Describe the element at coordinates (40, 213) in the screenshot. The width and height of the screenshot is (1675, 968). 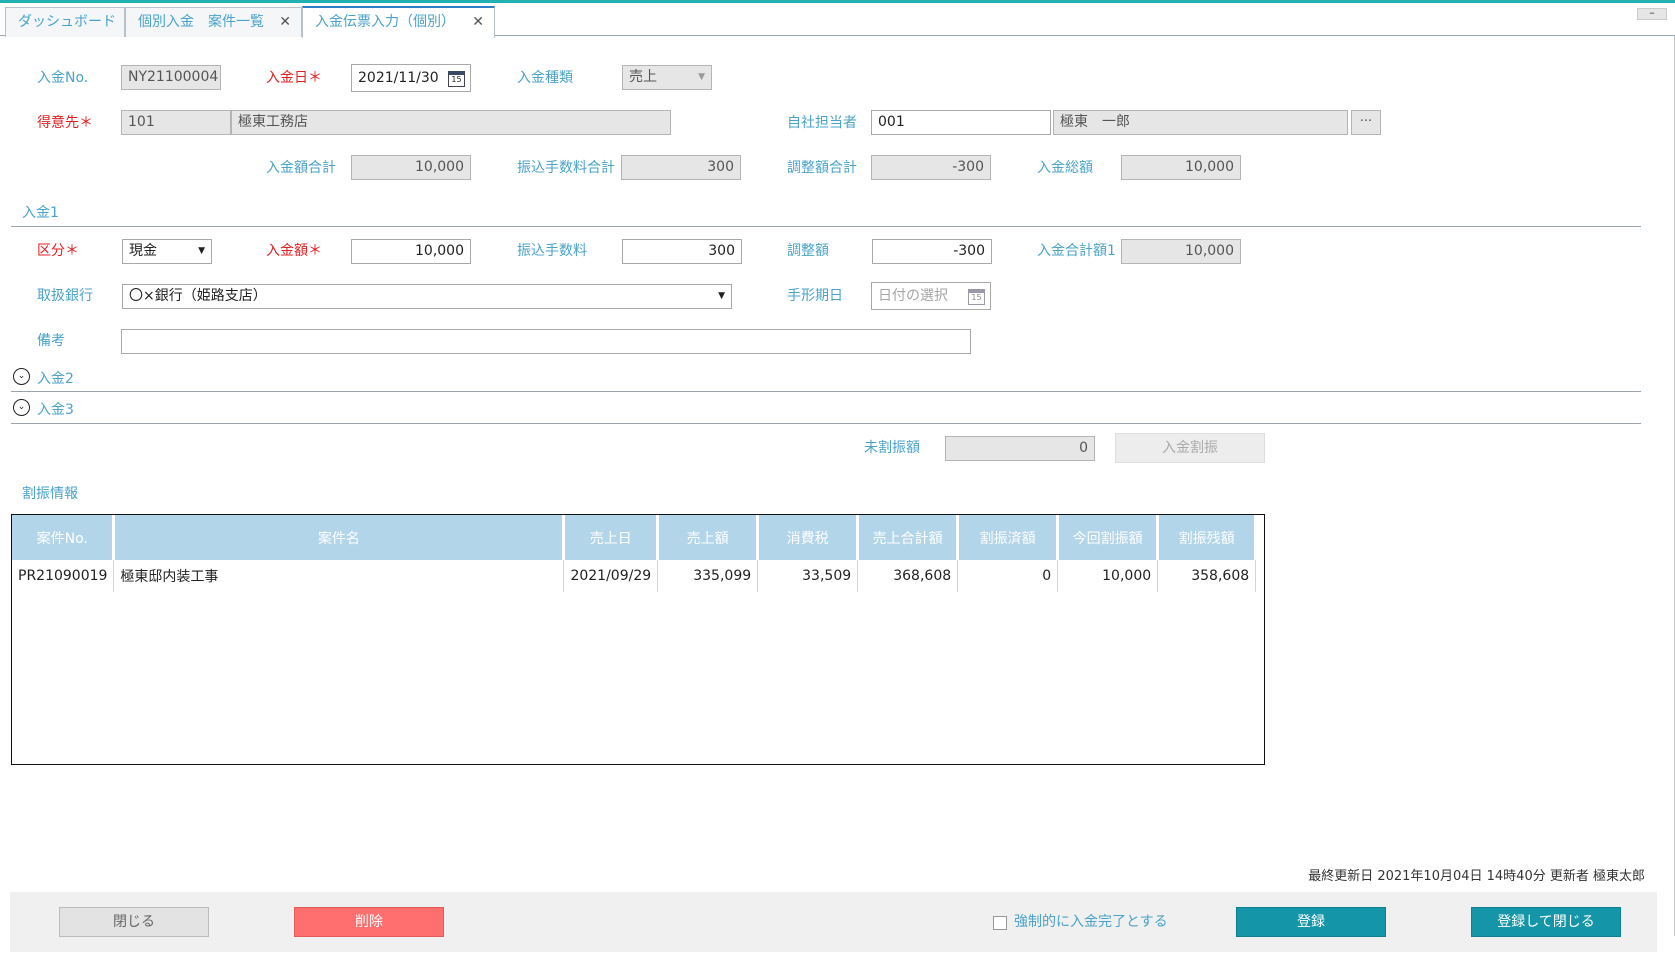
I see `payment1-section-title: 入金1` at that location.